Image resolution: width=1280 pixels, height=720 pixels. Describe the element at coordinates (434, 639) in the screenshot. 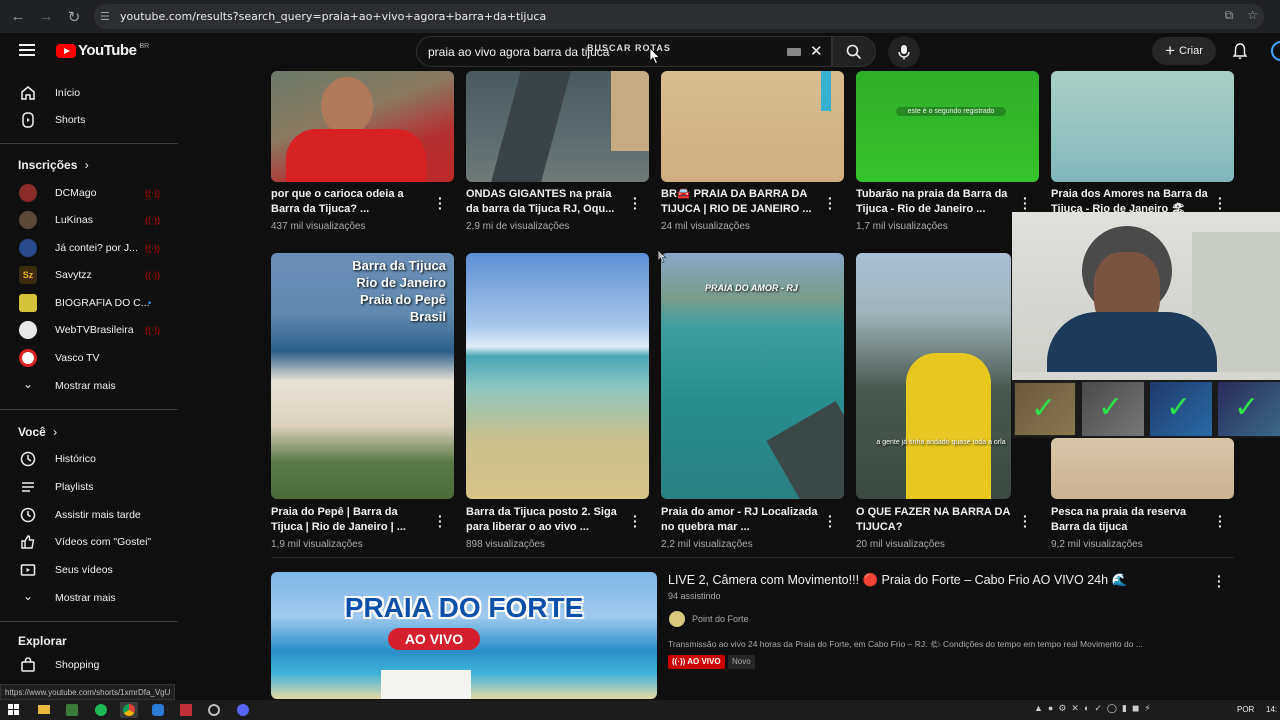

I see `thumbnail-live-badge: AO VIVO` at that location.